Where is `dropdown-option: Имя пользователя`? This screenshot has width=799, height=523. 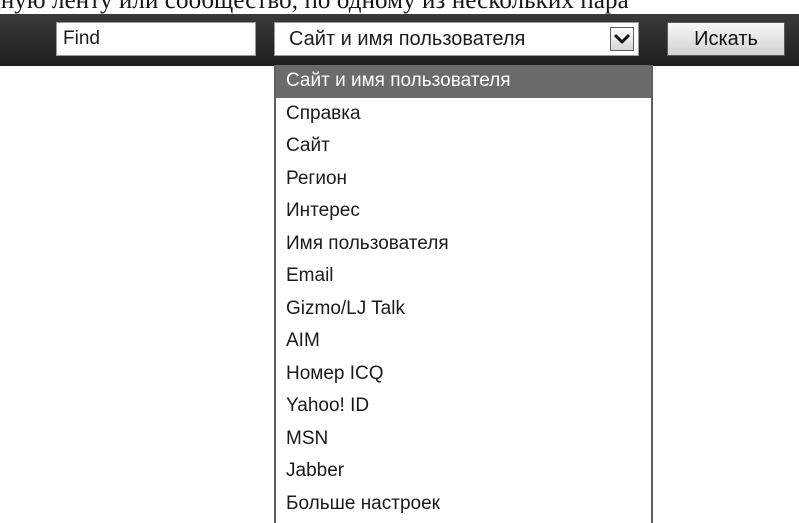
dropdown-option: Имя пользователя is located at coordinates (463, 244).